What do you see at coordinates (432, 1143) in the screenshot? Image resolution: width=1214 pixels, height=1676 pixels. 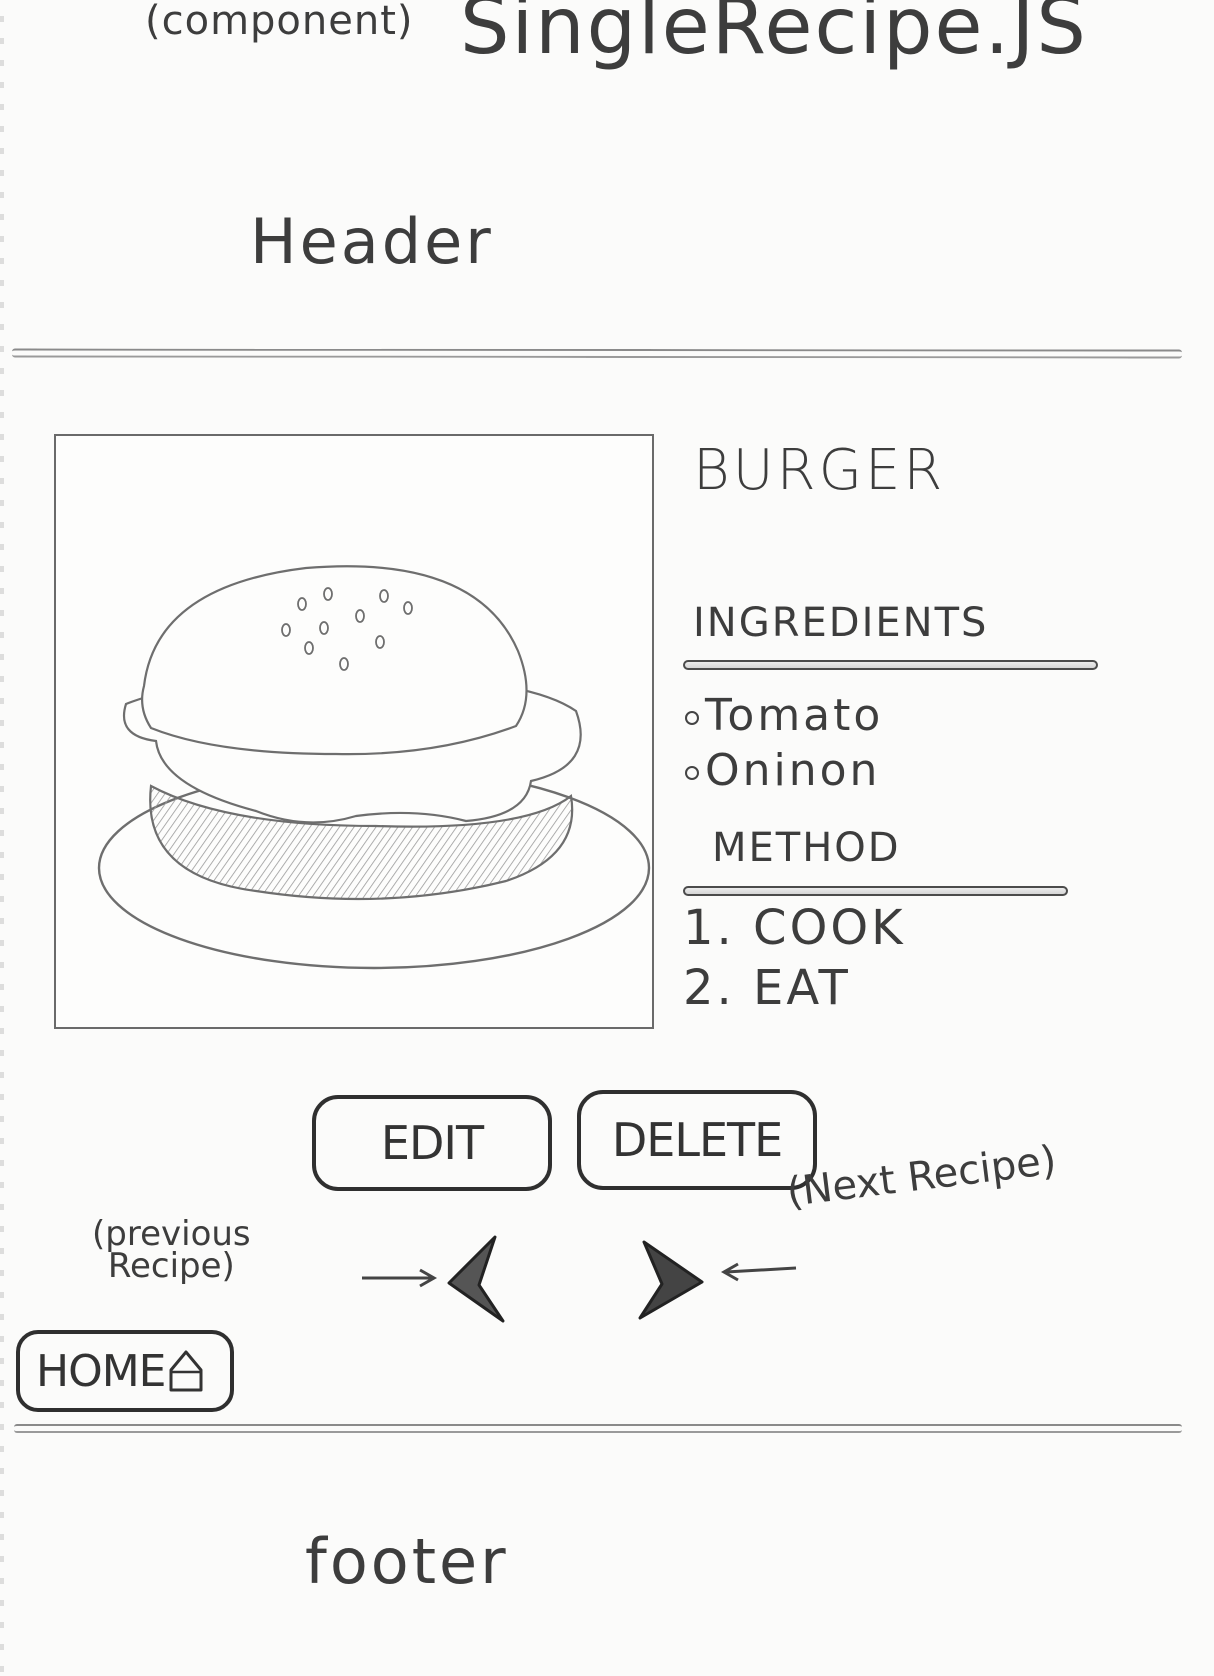 I see `edit-button: EDIT` at bounding box center [432, 1143].